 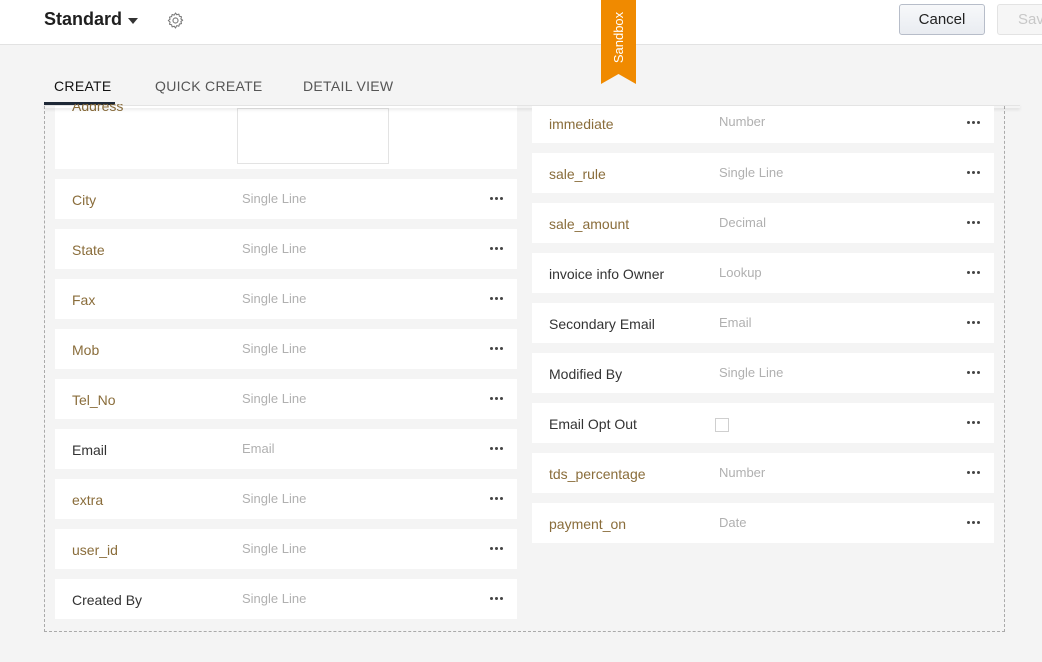 What do you see at coordinates (602, 324) in the screenshot?
I see `field-label: Secondary Email` at bounding box center [602, 324].